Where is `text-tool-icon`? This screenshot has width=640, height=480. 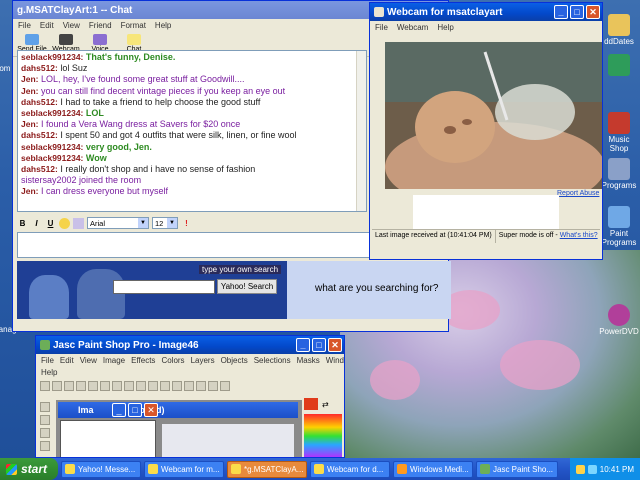
text-tool-icon is located at coordinates (213, 386).